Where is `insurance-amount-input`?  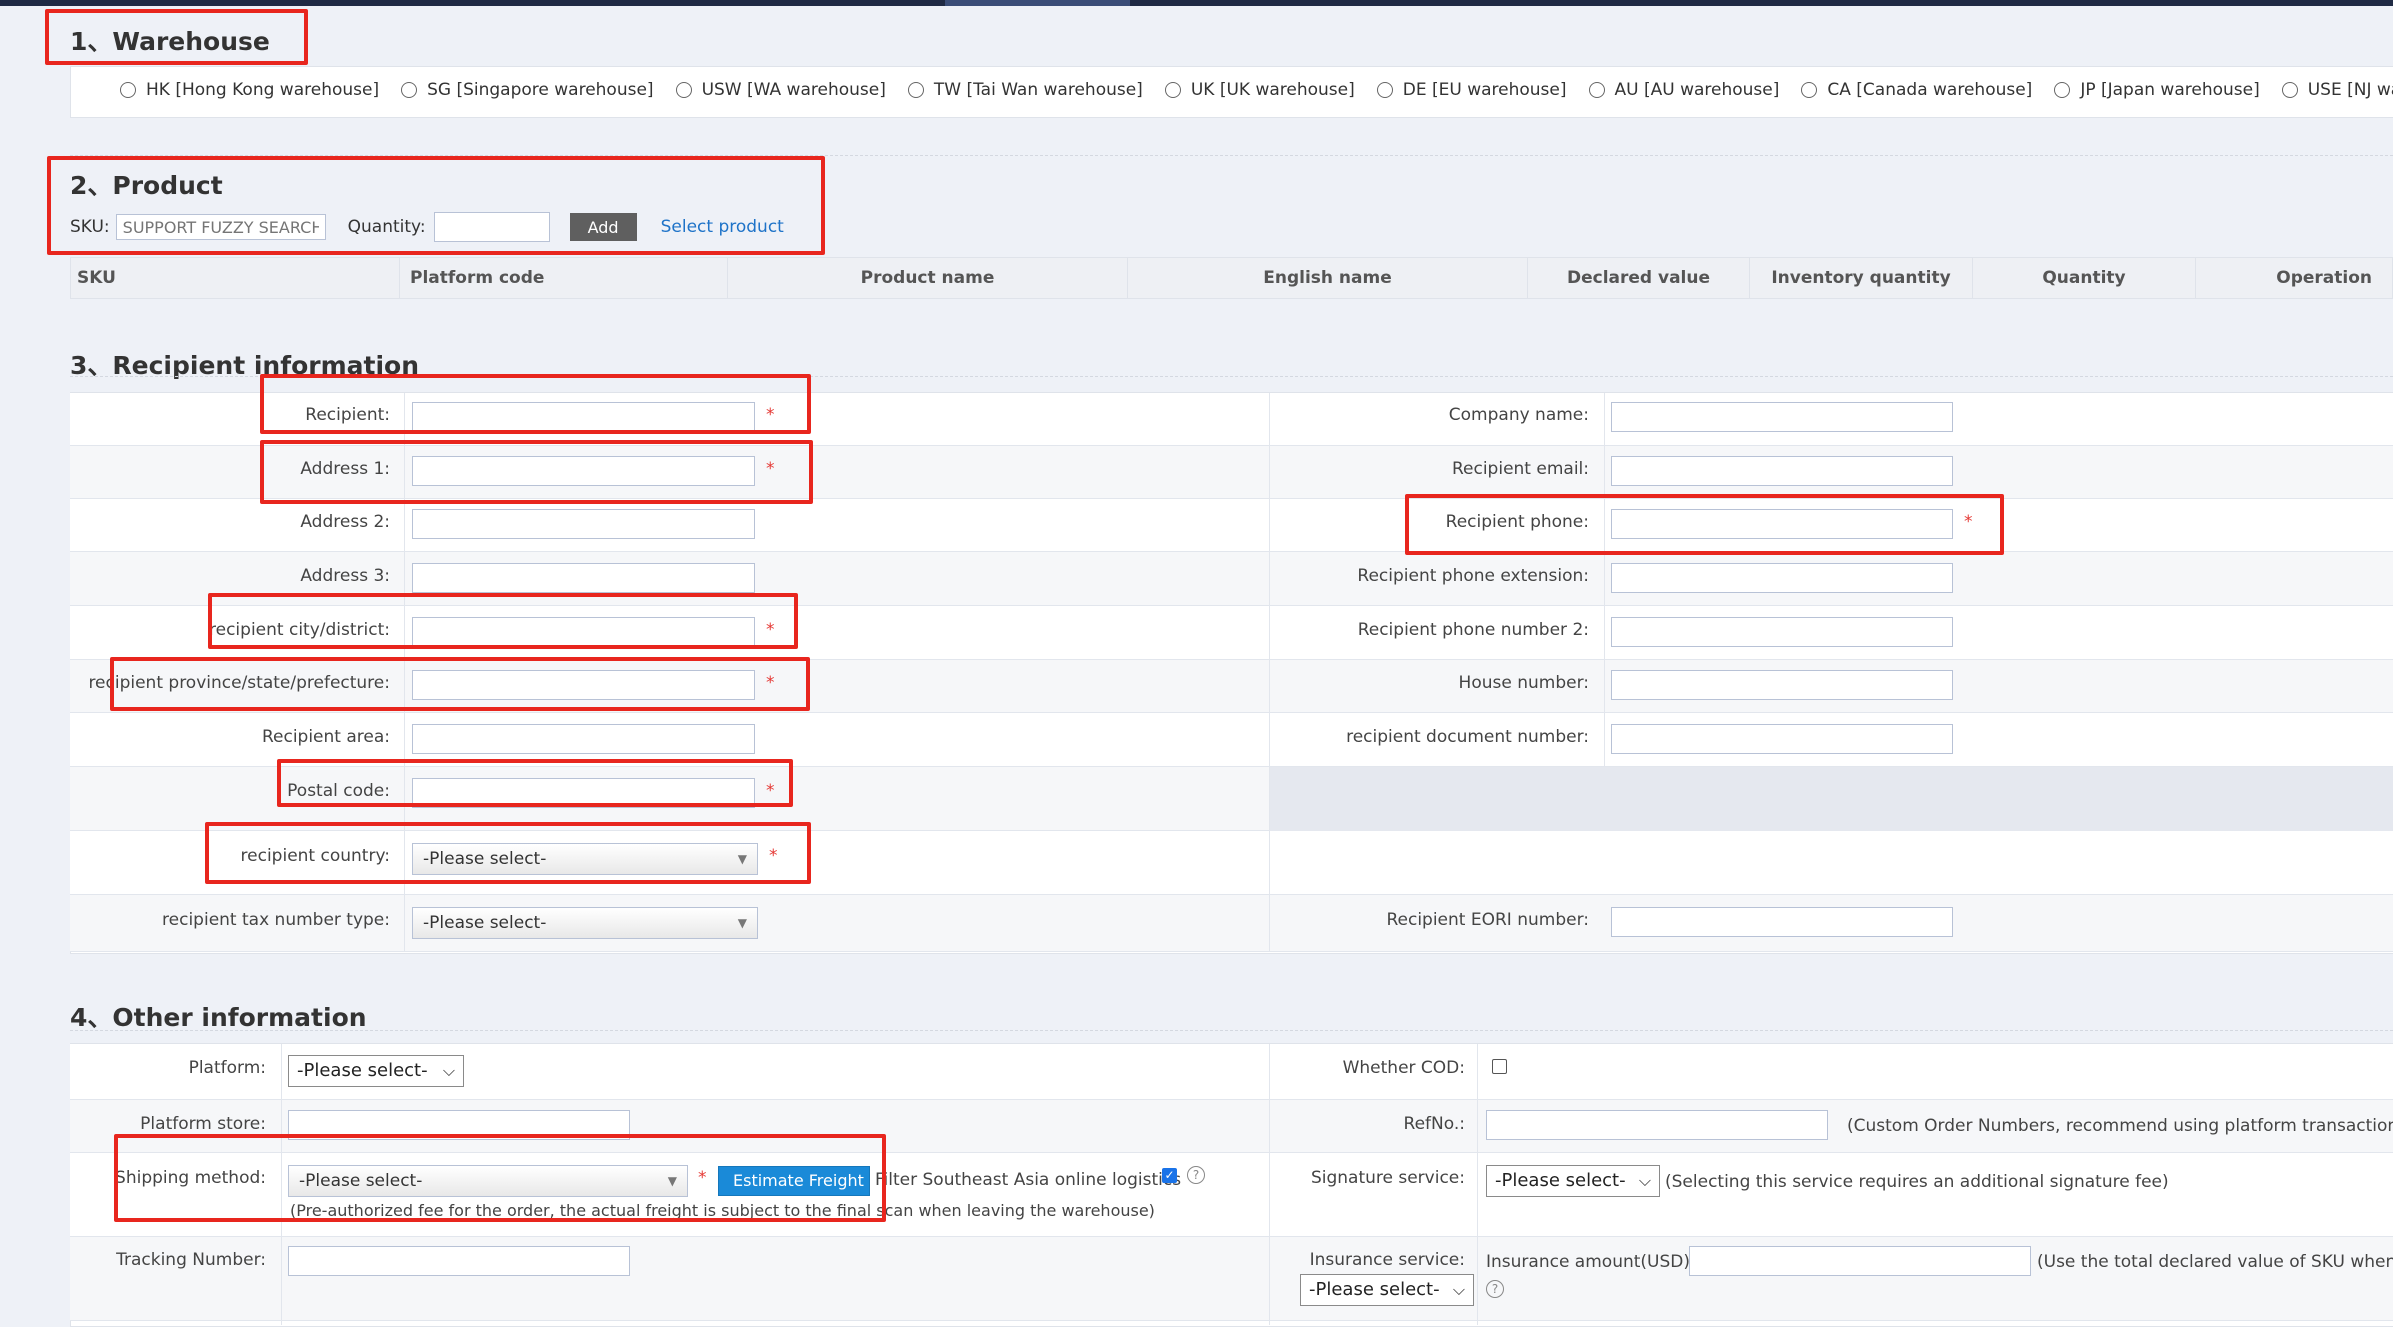 insurance-amount-input is located at coordinates (1860, 1261).